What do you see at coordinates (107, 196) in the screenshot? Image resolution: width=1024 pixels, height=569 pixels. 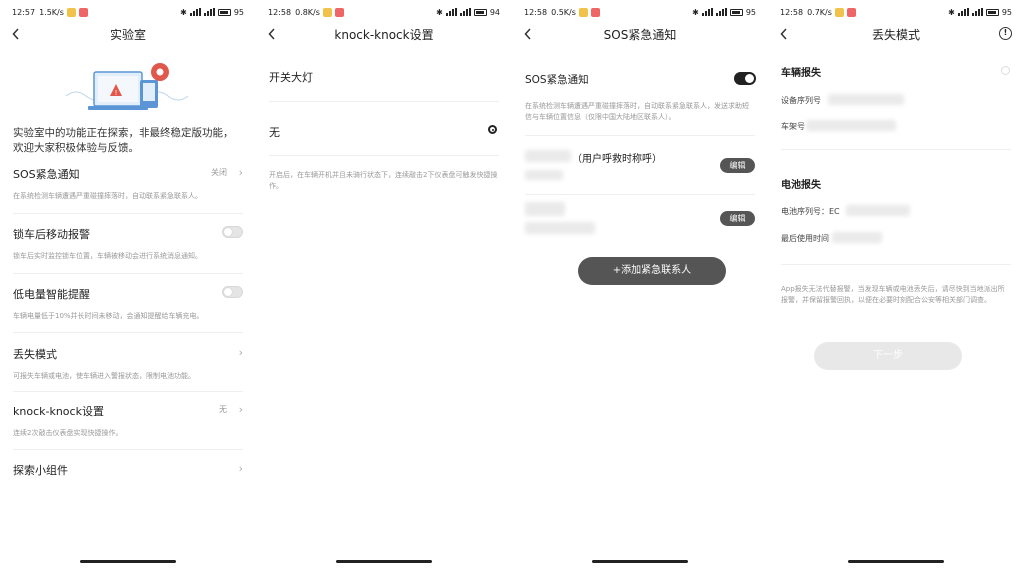 I see `row-desc: 在系统检测车辆遭遇严重碰撞摔落时，自动联系紧急联系人。` at bounding box center [107, 196].